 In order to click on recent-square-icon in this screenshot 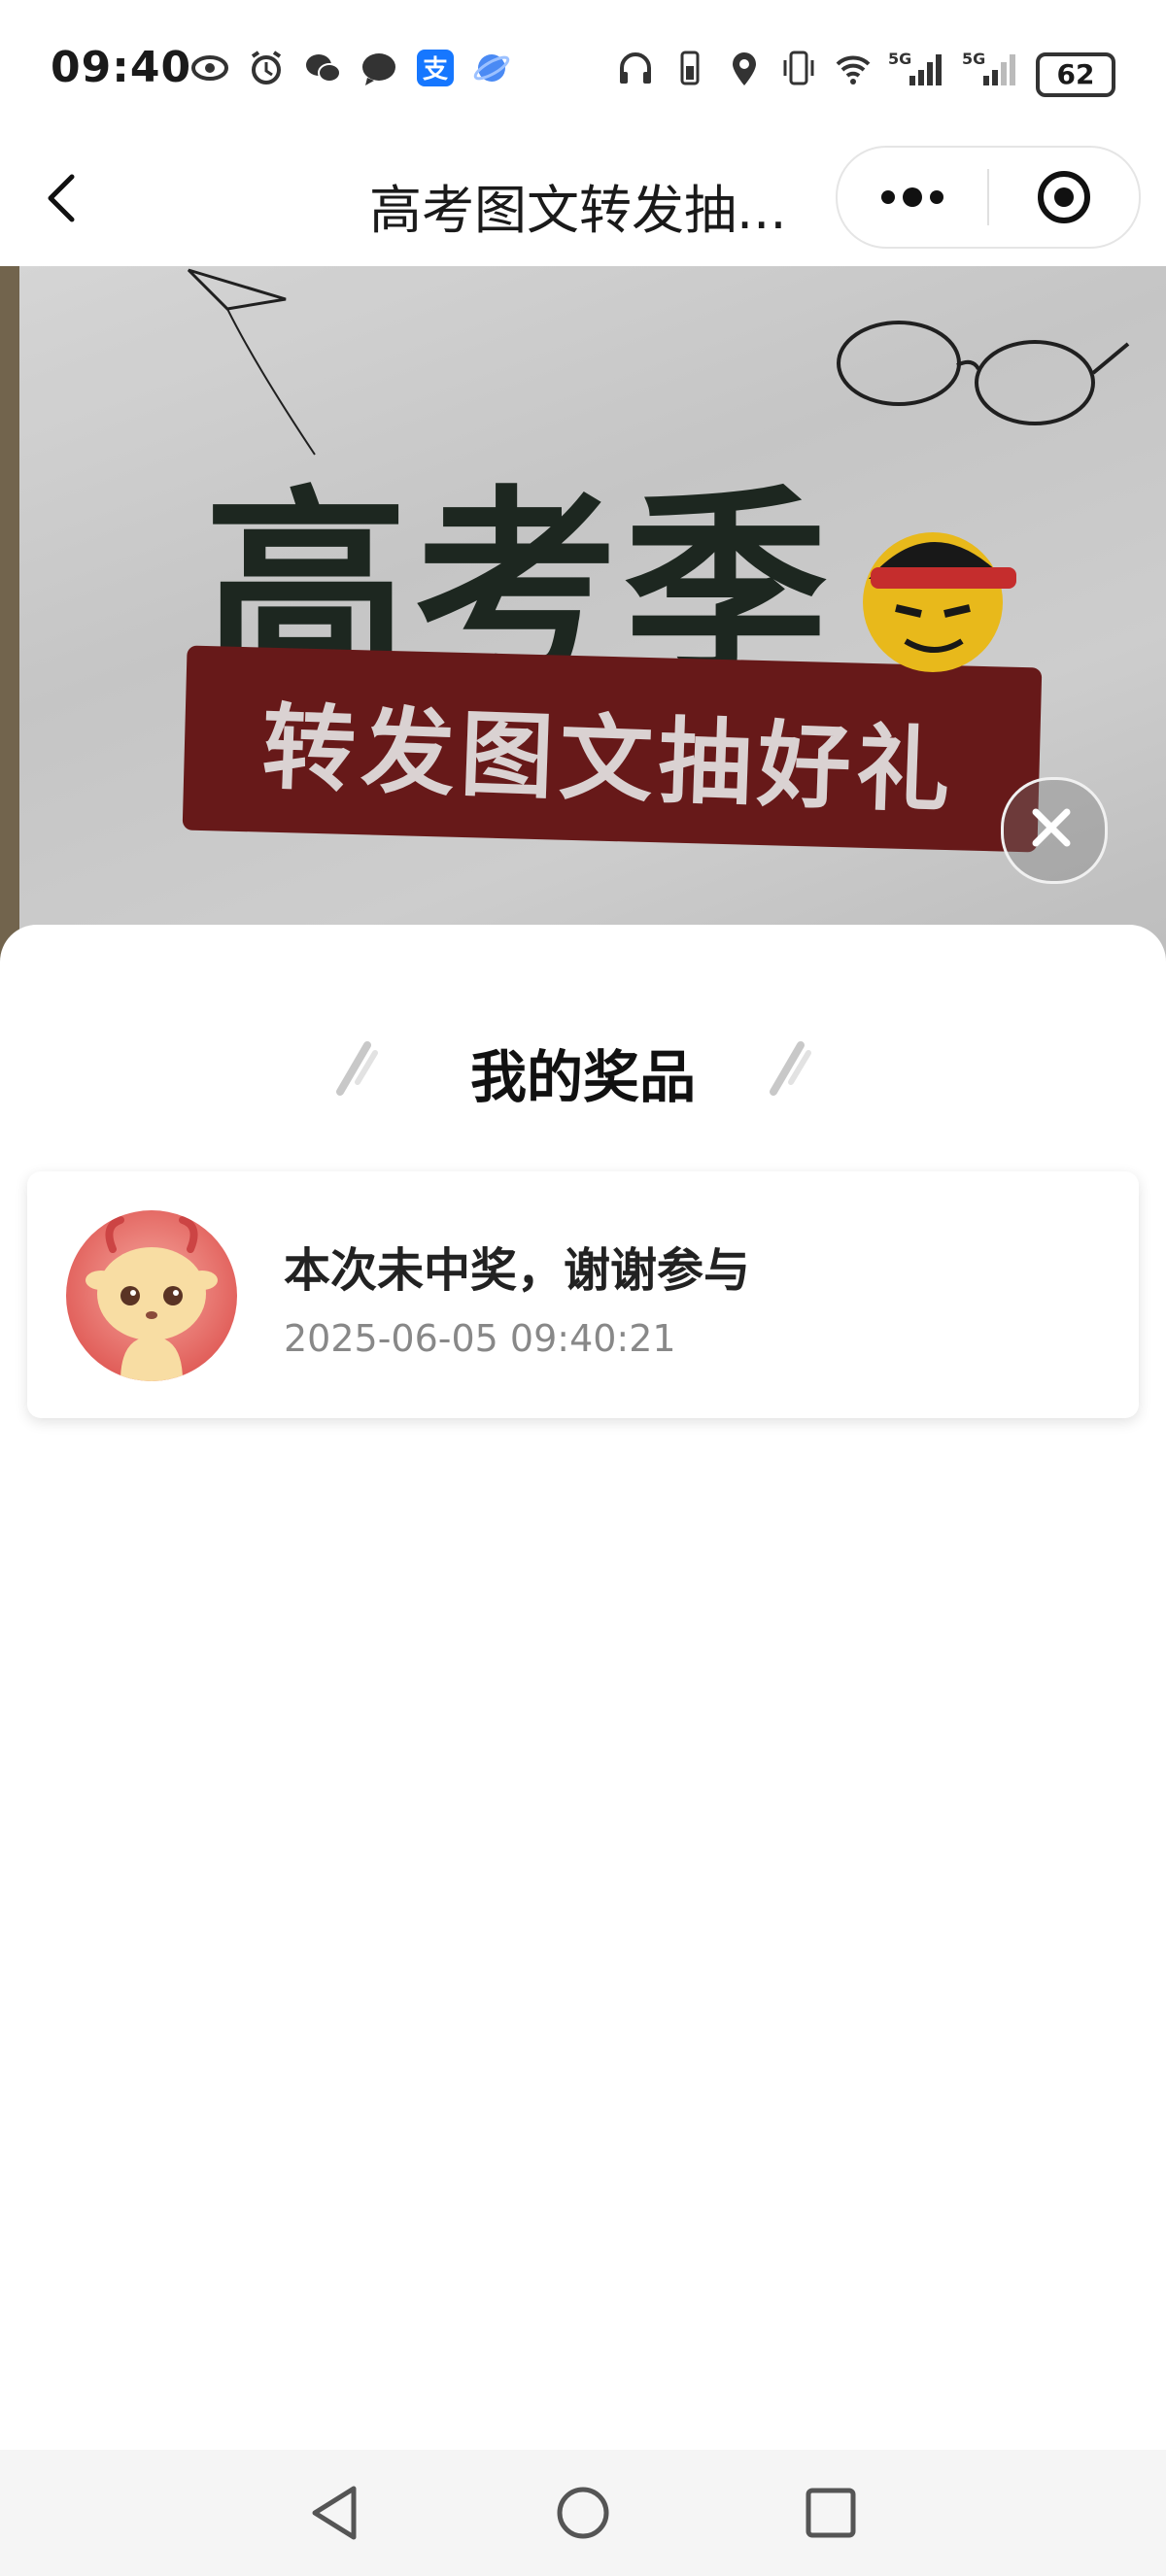, I will do `click(831, 2513)`.